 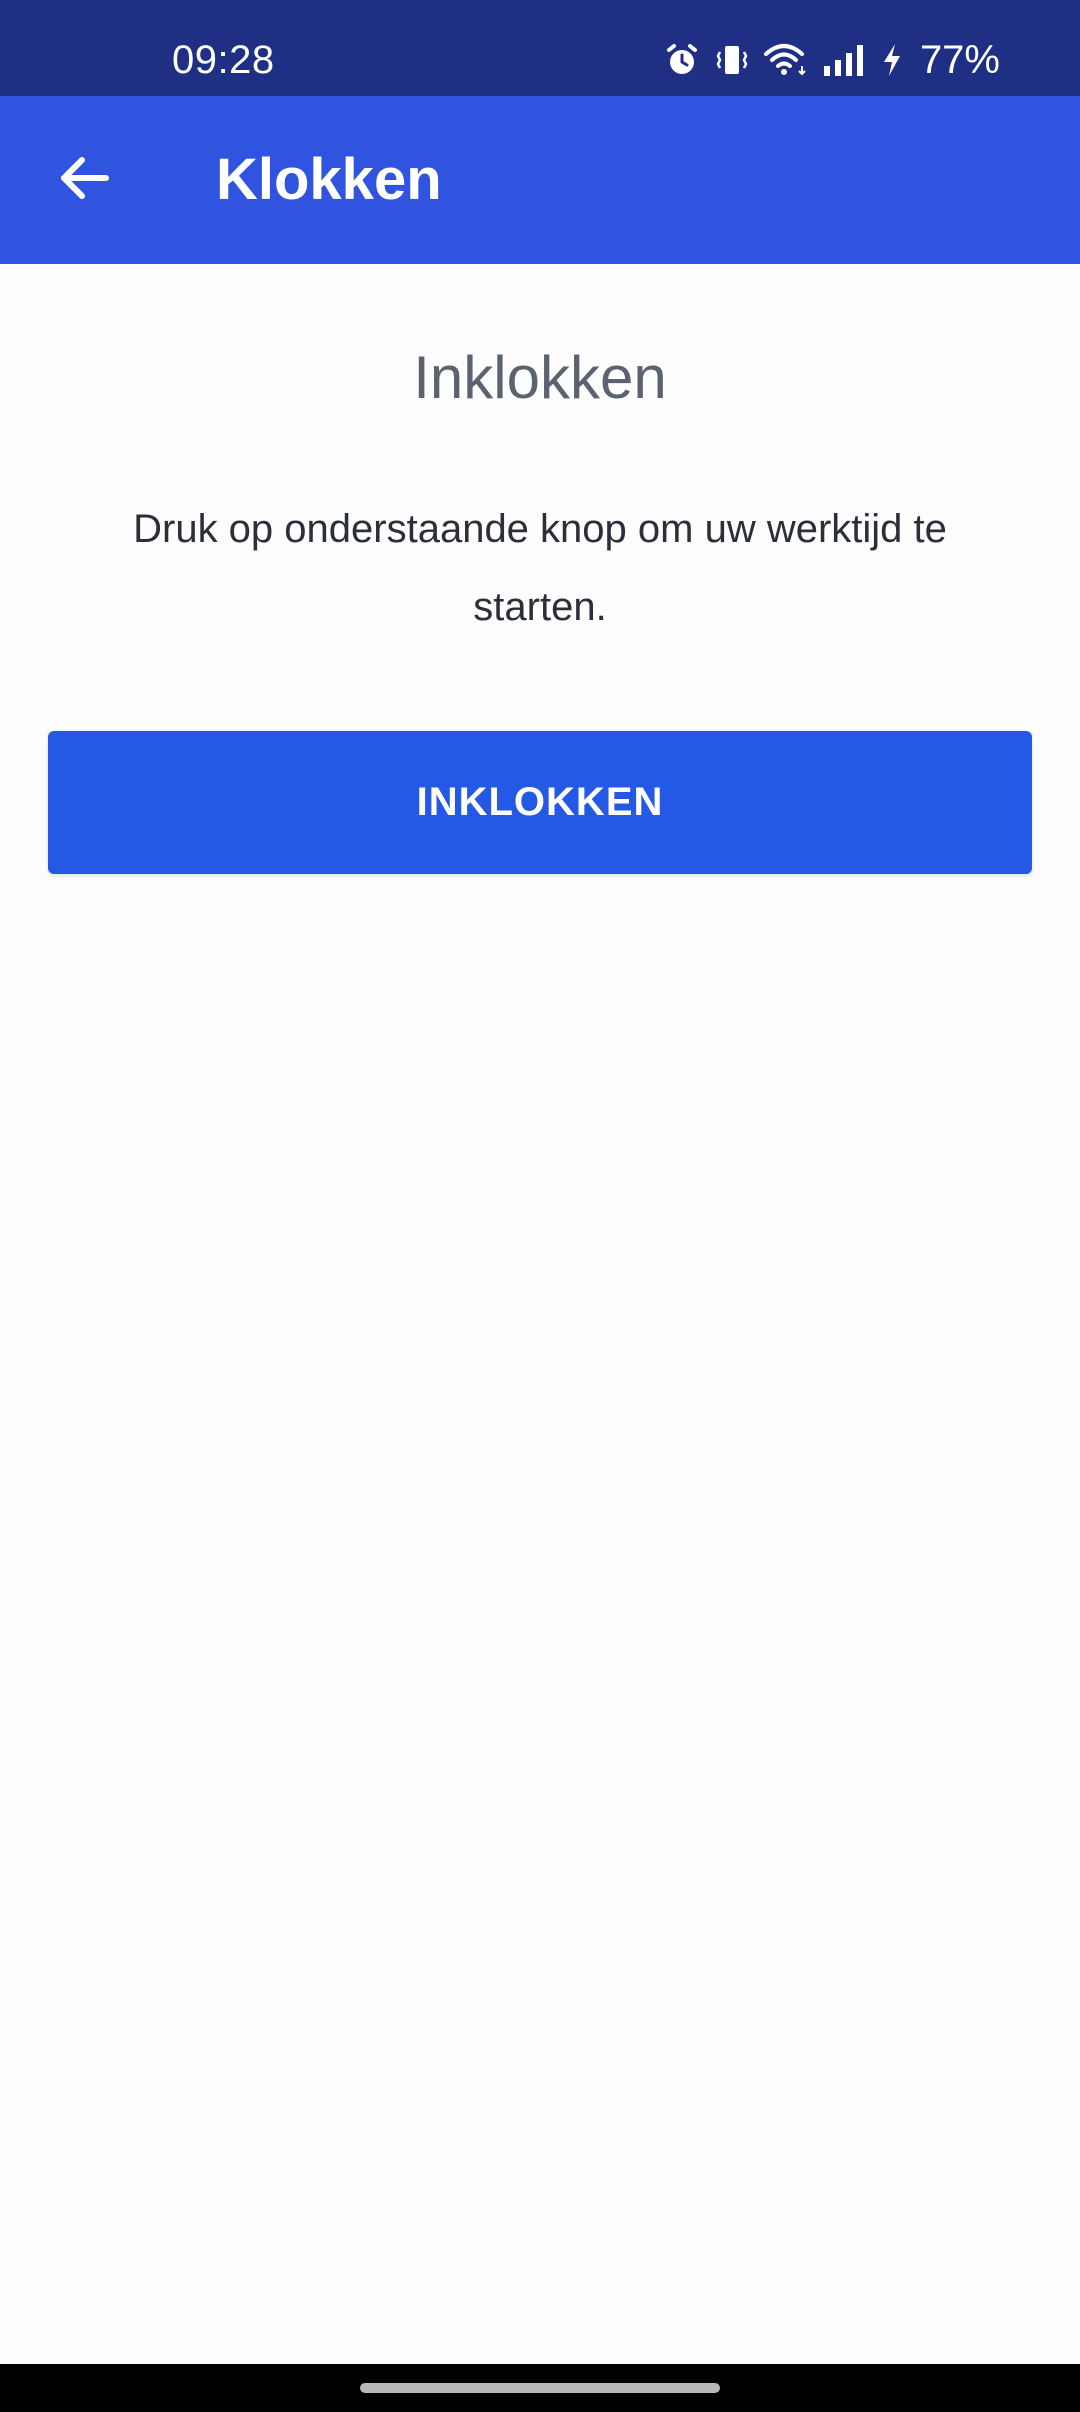 What do you see at coordinates (223, 60) in the screenshot?
I see `status-time: 09:28` at bounding box center [223, 60].